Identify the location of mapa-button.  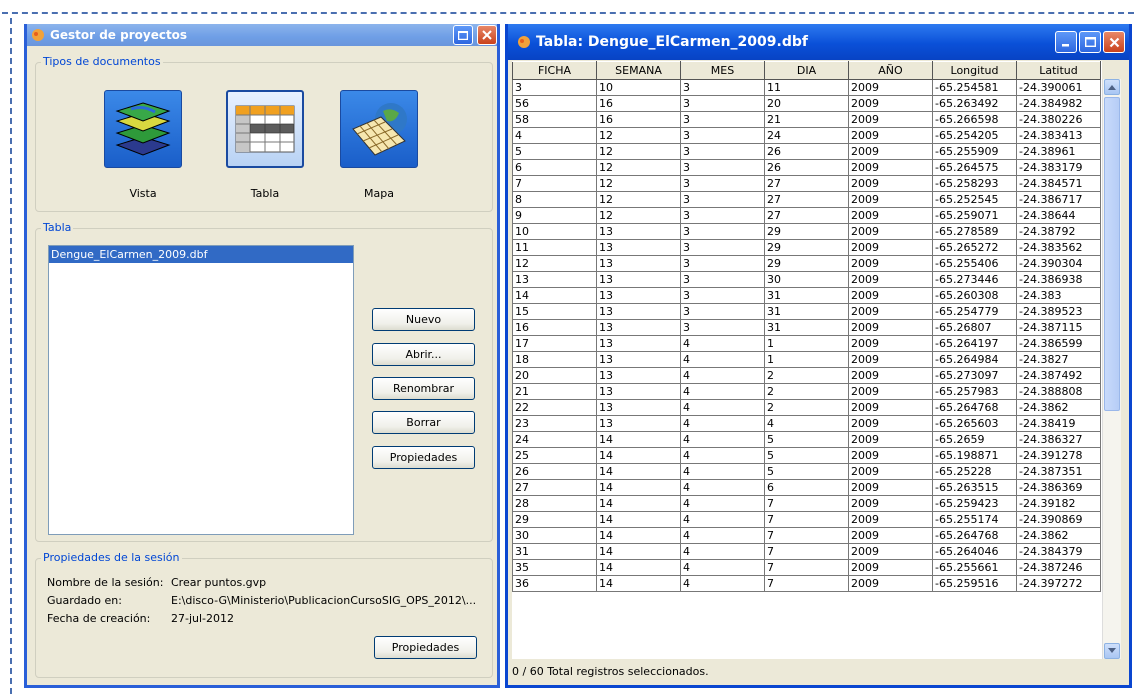
(379, 129).